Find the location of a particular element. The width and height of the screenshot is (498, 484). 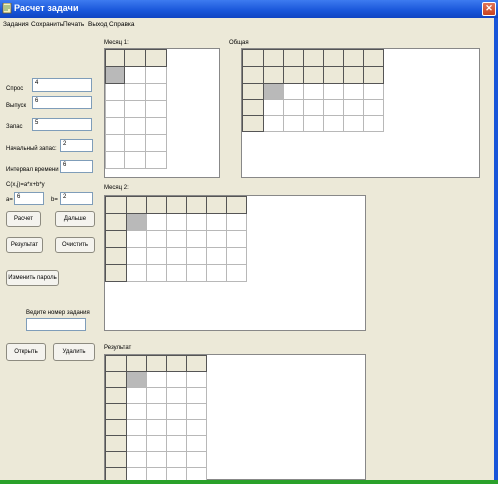

general-grid is located at coordinates (360, 113).